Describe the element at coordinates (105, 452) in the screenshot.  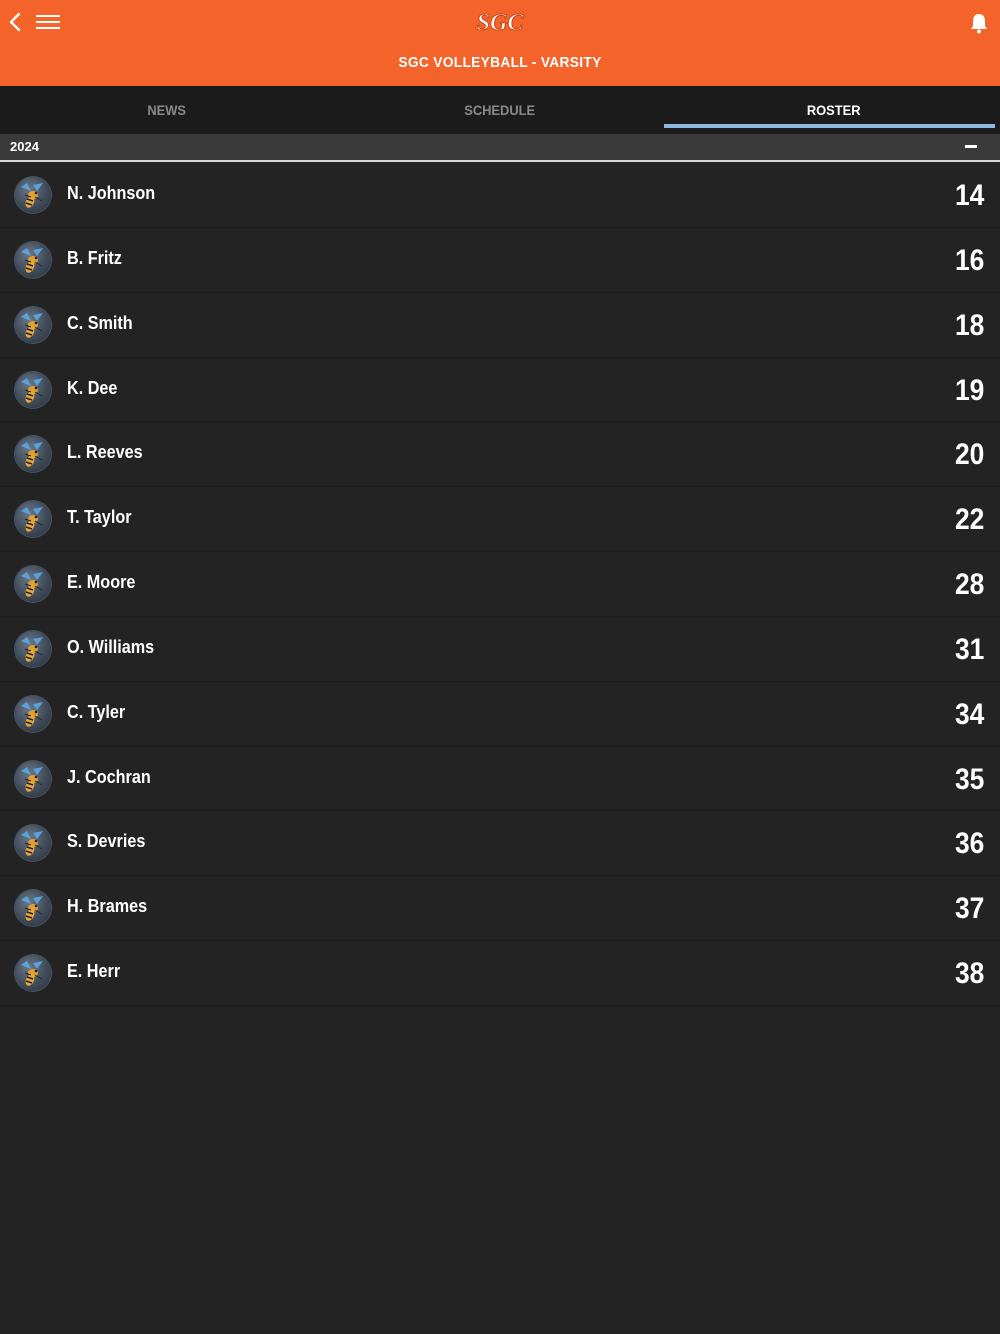
I see `player-name: L. Reeves` at that location.